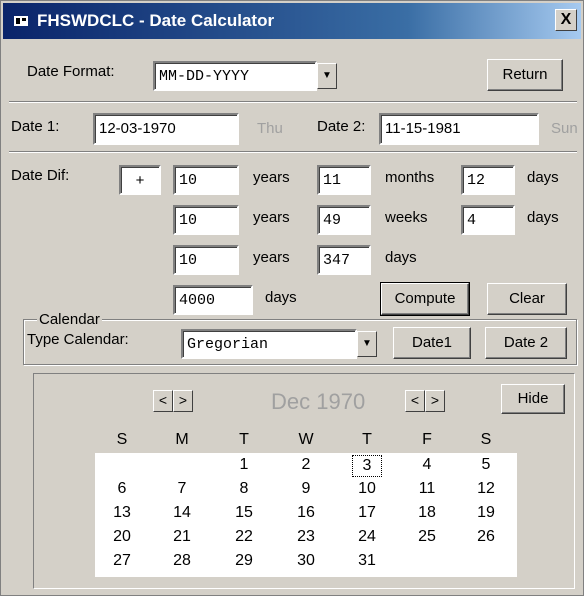 This screenshot has height=596, width=584. What do you see at coordinates (566, 20) in the screenshot?
I see `close-button: X` at bounding box center [566, 20].